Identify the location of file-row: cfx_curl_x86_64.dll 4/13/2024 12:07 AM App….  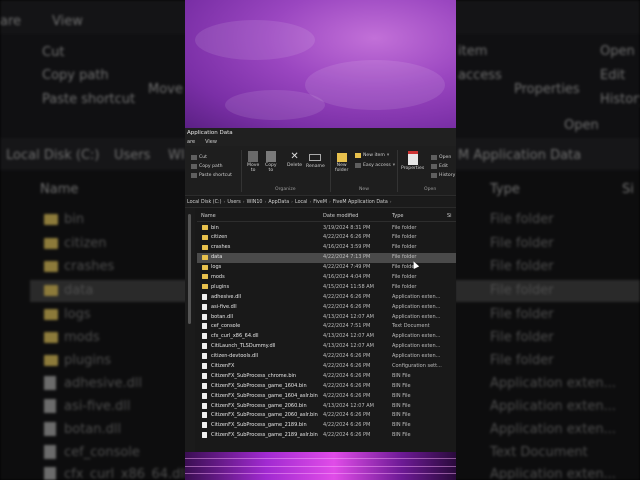
(326, 337).